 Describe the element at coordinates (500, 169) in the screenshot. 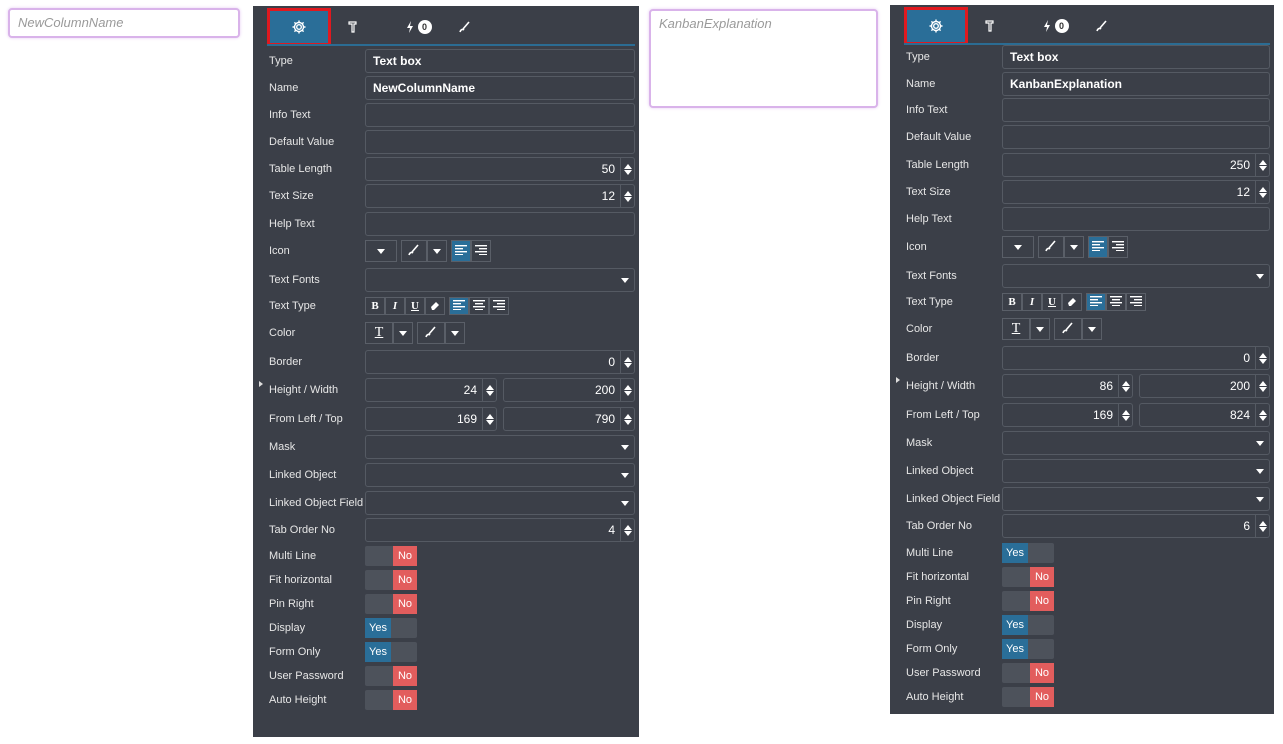

I see `table-length-stepper: 50` at that location.